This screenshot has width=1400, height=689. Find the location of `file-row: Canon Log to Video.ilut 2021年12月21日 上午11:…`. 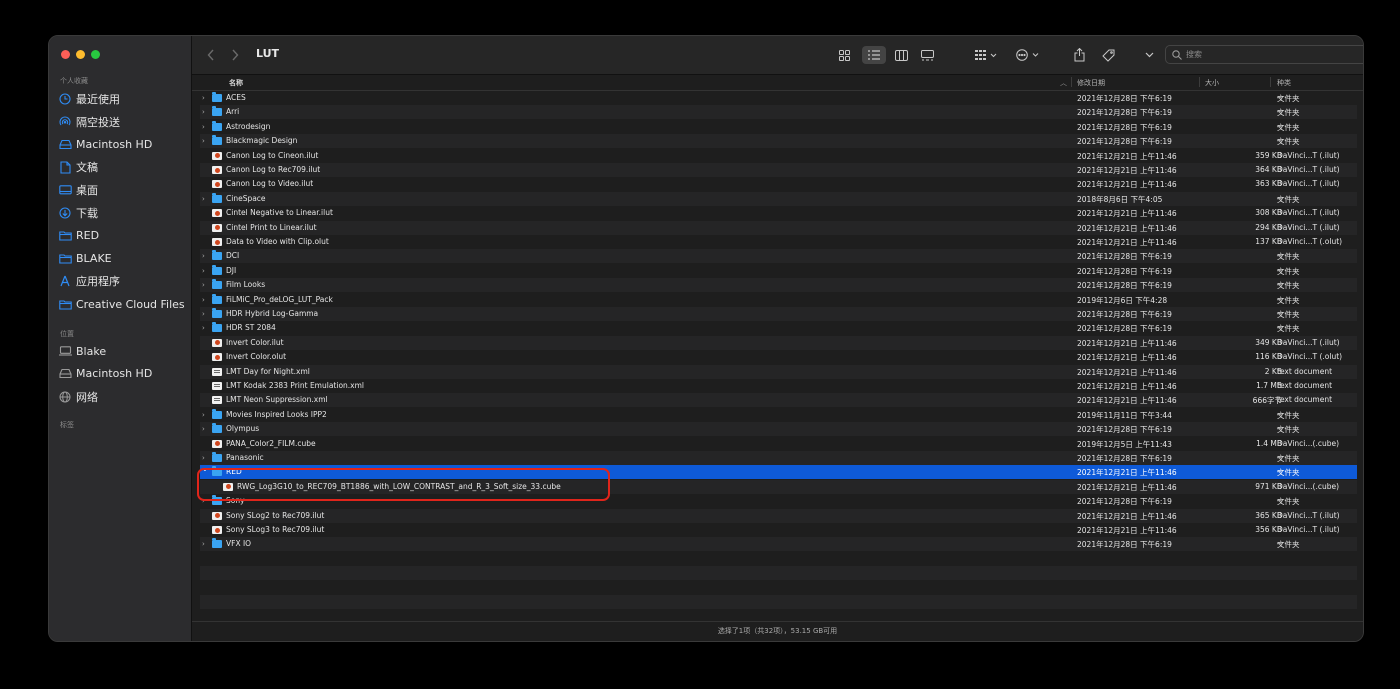

file-row: Canon Log to Video.ilut 2021年12月21日 上午11:… is located at coordinates (778, 184).